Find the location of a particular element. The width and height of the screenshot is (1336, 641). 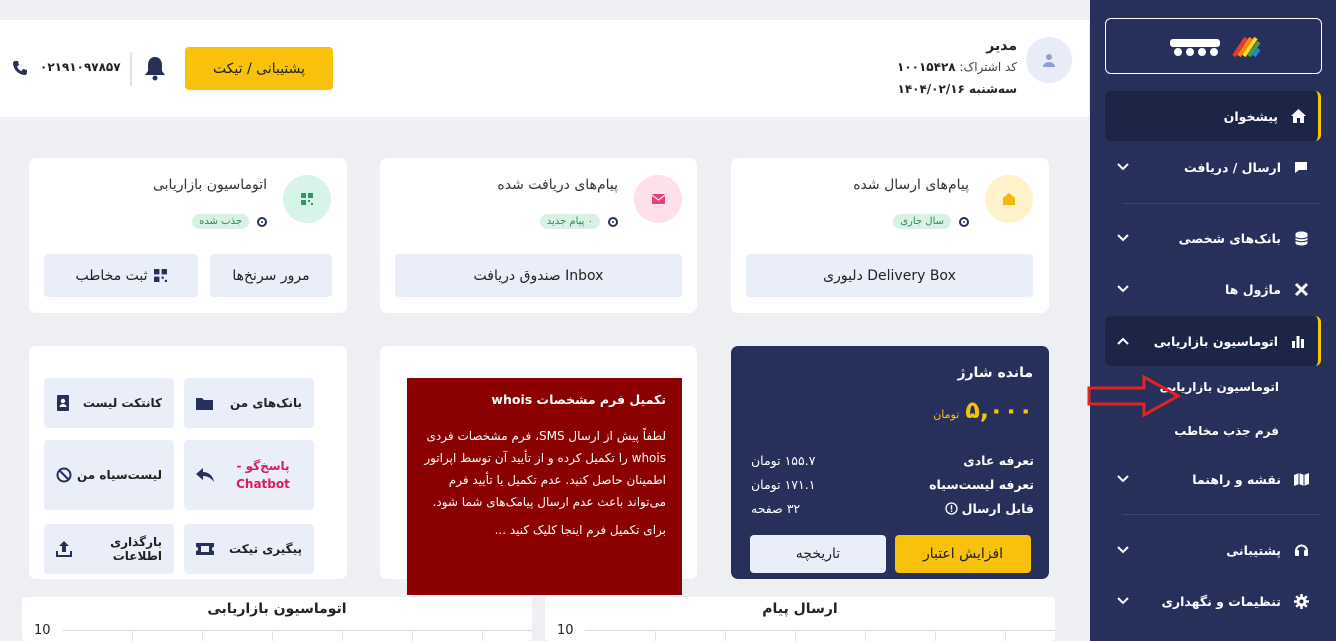

sidebar-item-label: نقشه و راهنما is located at coordinates (1236, 479).